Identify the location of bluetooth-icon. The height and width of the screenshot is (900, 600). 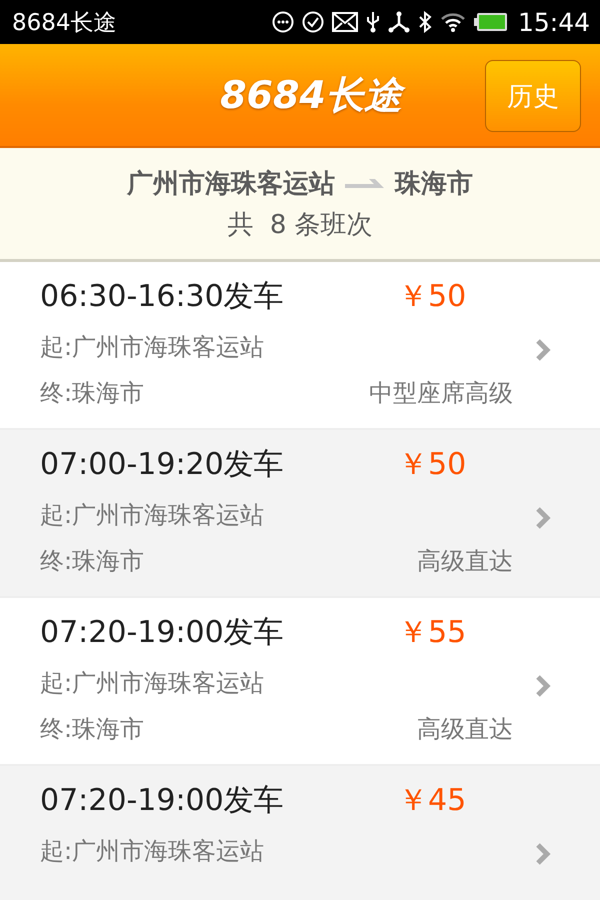
(425, 22).